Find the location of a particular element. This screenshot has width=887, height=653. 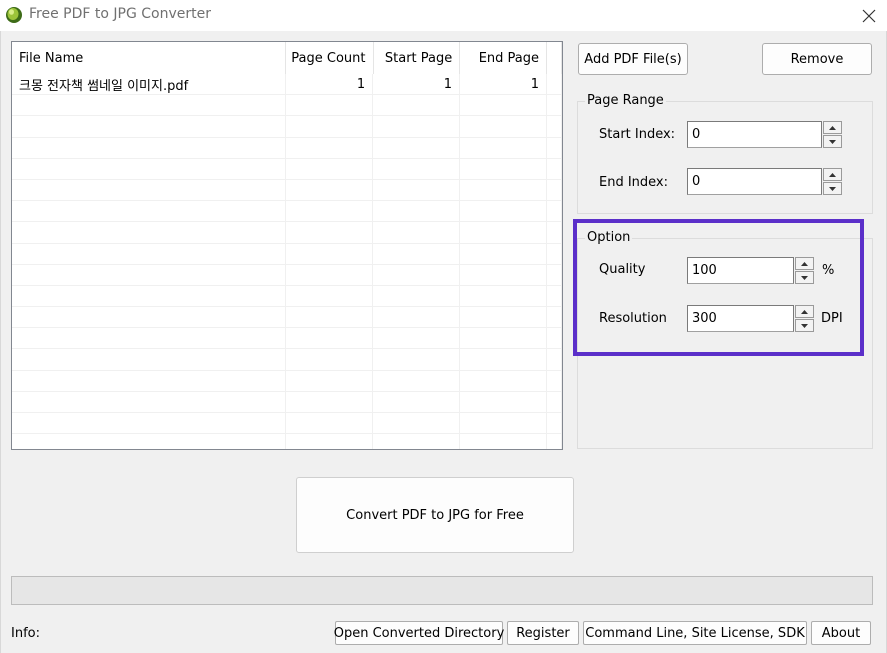

register-button: Register is located at coordinates (543, 633).